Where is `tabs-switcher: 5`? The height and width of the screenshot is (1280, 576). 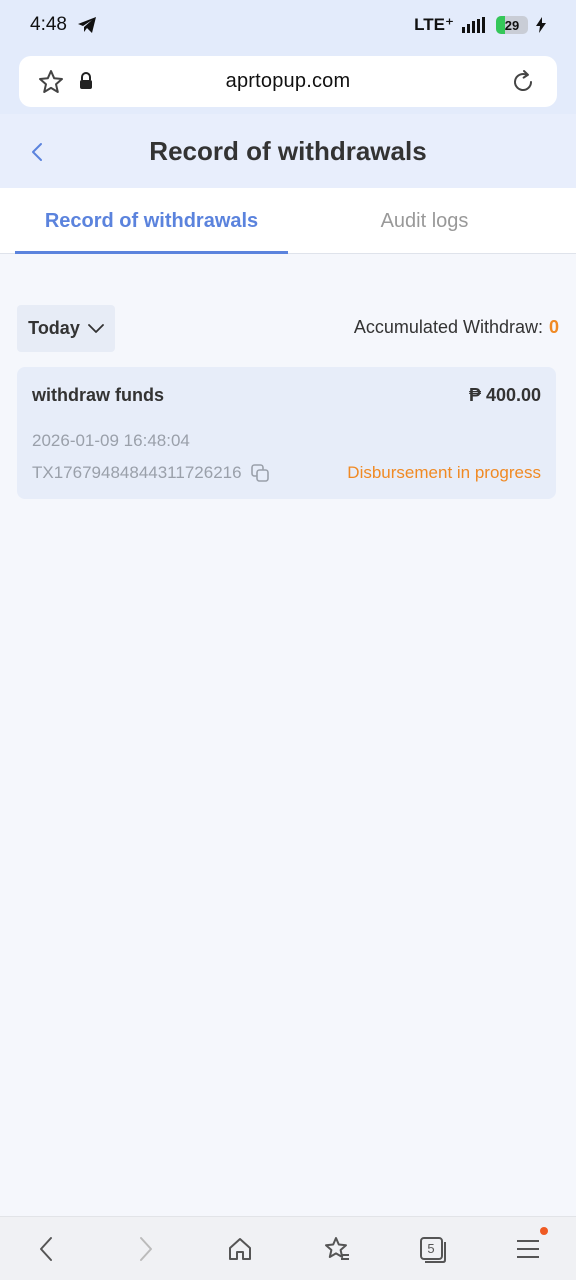 tabs-switcher: 5 is located at coordinates (432, 1249).